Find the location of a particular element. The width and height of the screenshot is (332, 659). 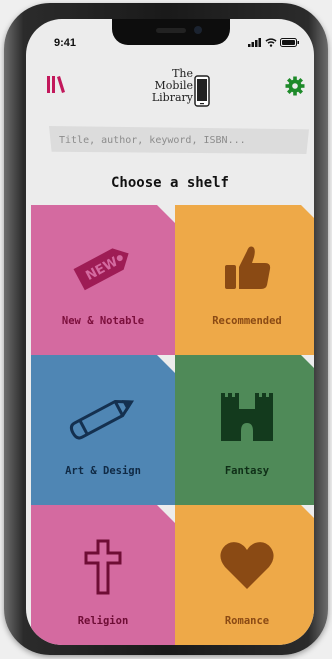

shelf-label: Recommended is located at coordinates (247, 321).